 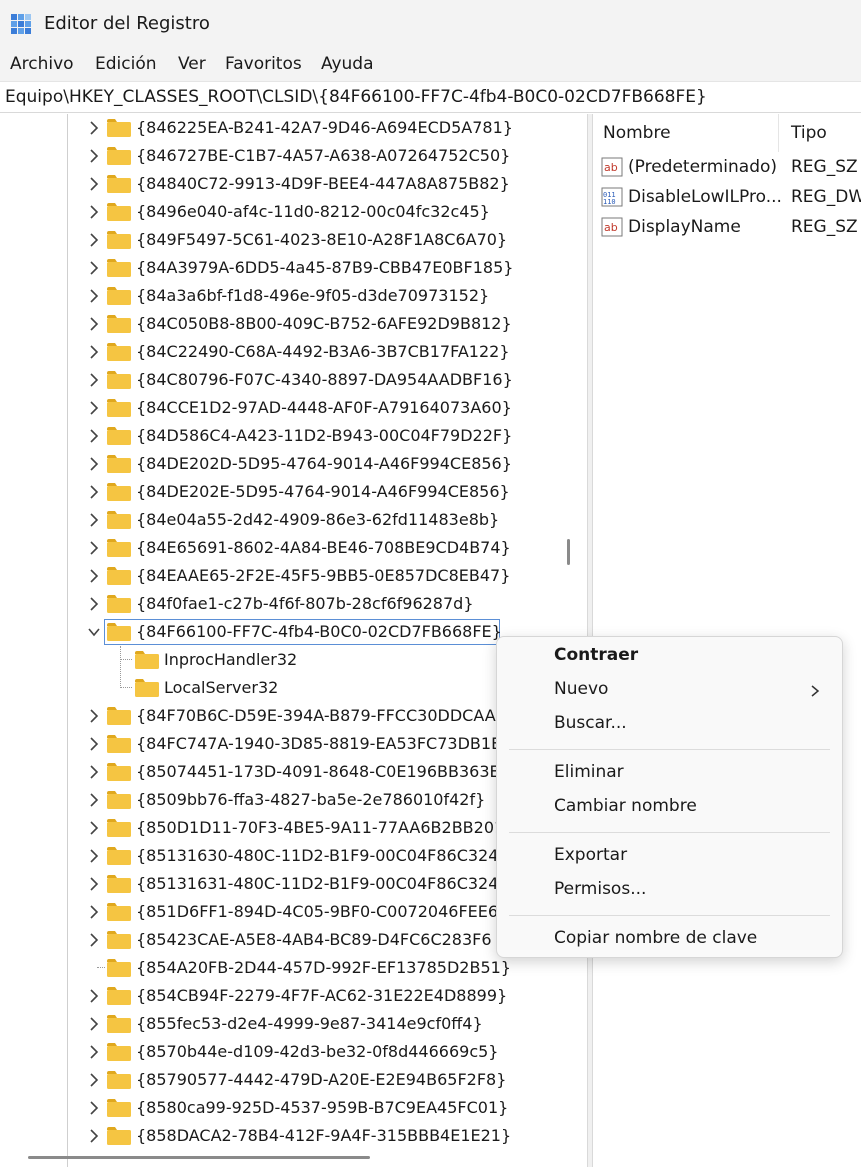 What do you see at coordinates (127, 23) in the screenshot?
I see `window-title: Editor del Registro` at bounding box center [127, 23].